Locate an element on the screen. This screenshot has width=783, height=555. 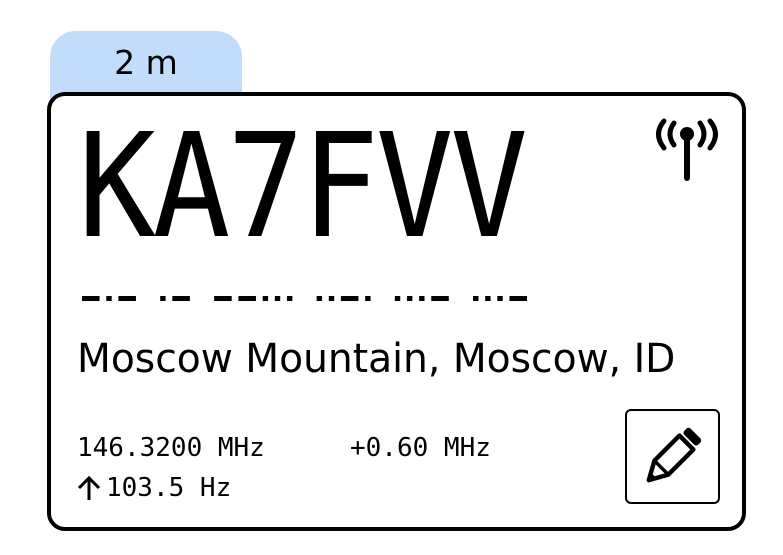
tone: 103.5 Hz is located at coordinates (169, 488).